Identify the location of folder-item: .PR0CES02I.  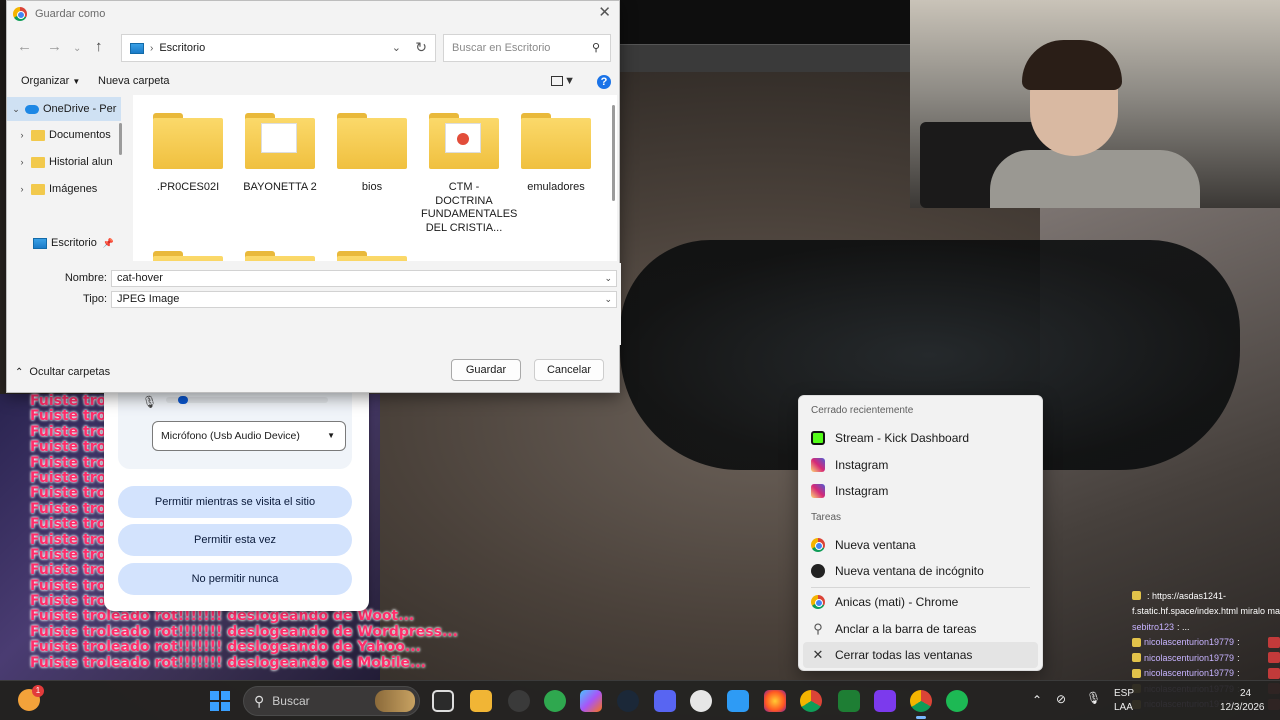
(188, 154).